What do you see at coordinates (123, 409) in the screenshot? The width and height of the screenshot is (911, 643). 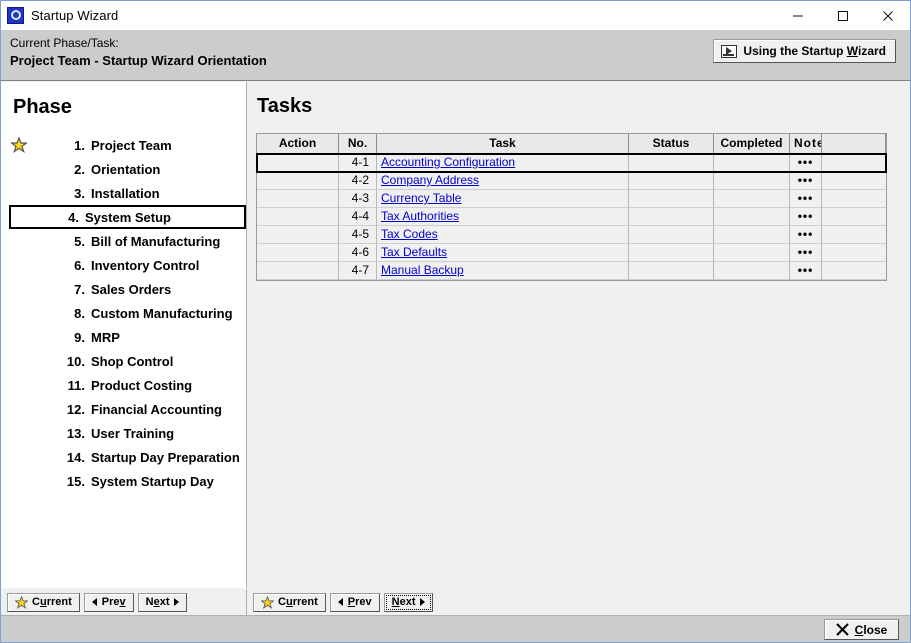 I see `phase-item-financial-accounting: 12. Financial Accounting` at bounding box center [123, 409].